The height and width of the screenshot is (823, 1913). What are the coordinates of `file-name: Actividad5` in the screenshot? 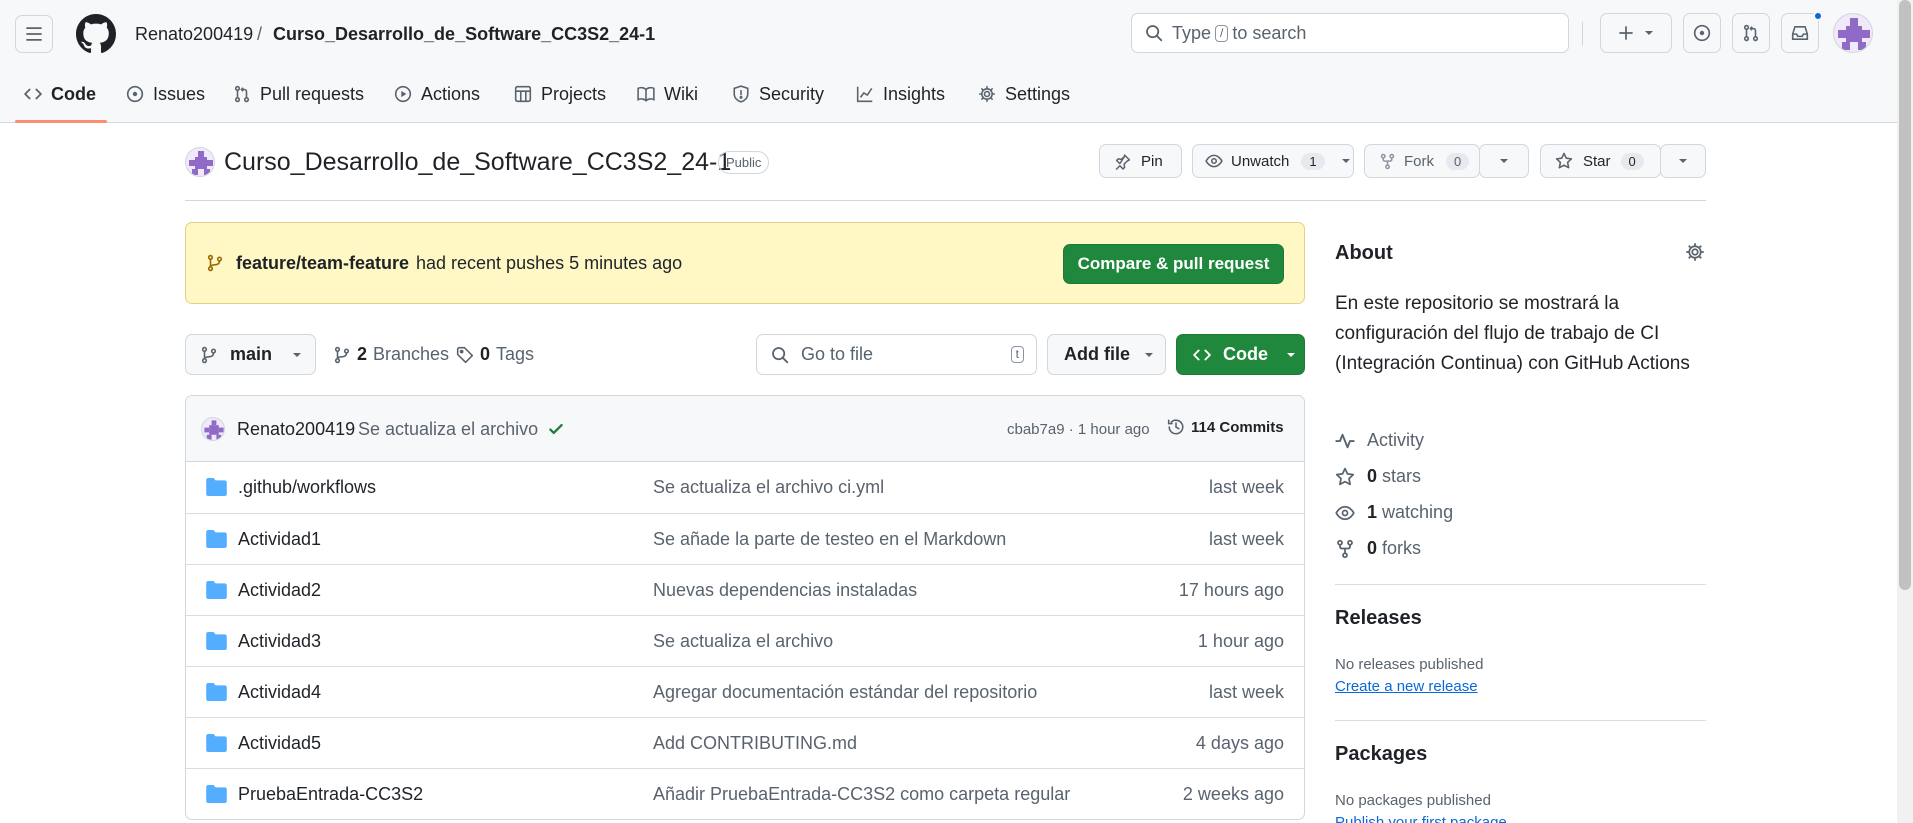 It's located at (279, 743).